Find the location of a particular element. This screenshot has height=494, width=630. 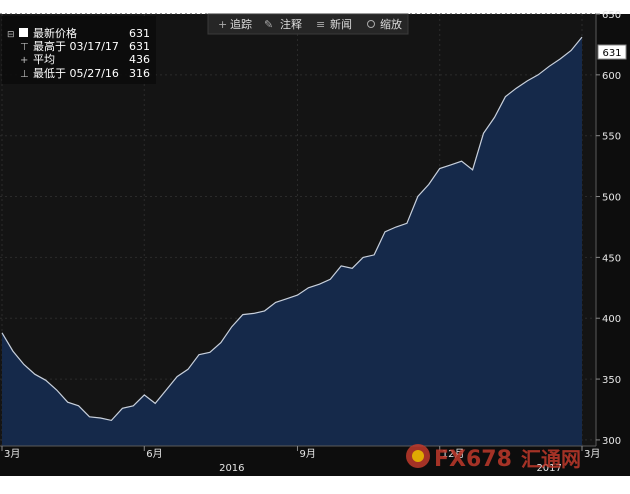

toolbar-track-button: + 追踪 is located at coordinates (235, 24).